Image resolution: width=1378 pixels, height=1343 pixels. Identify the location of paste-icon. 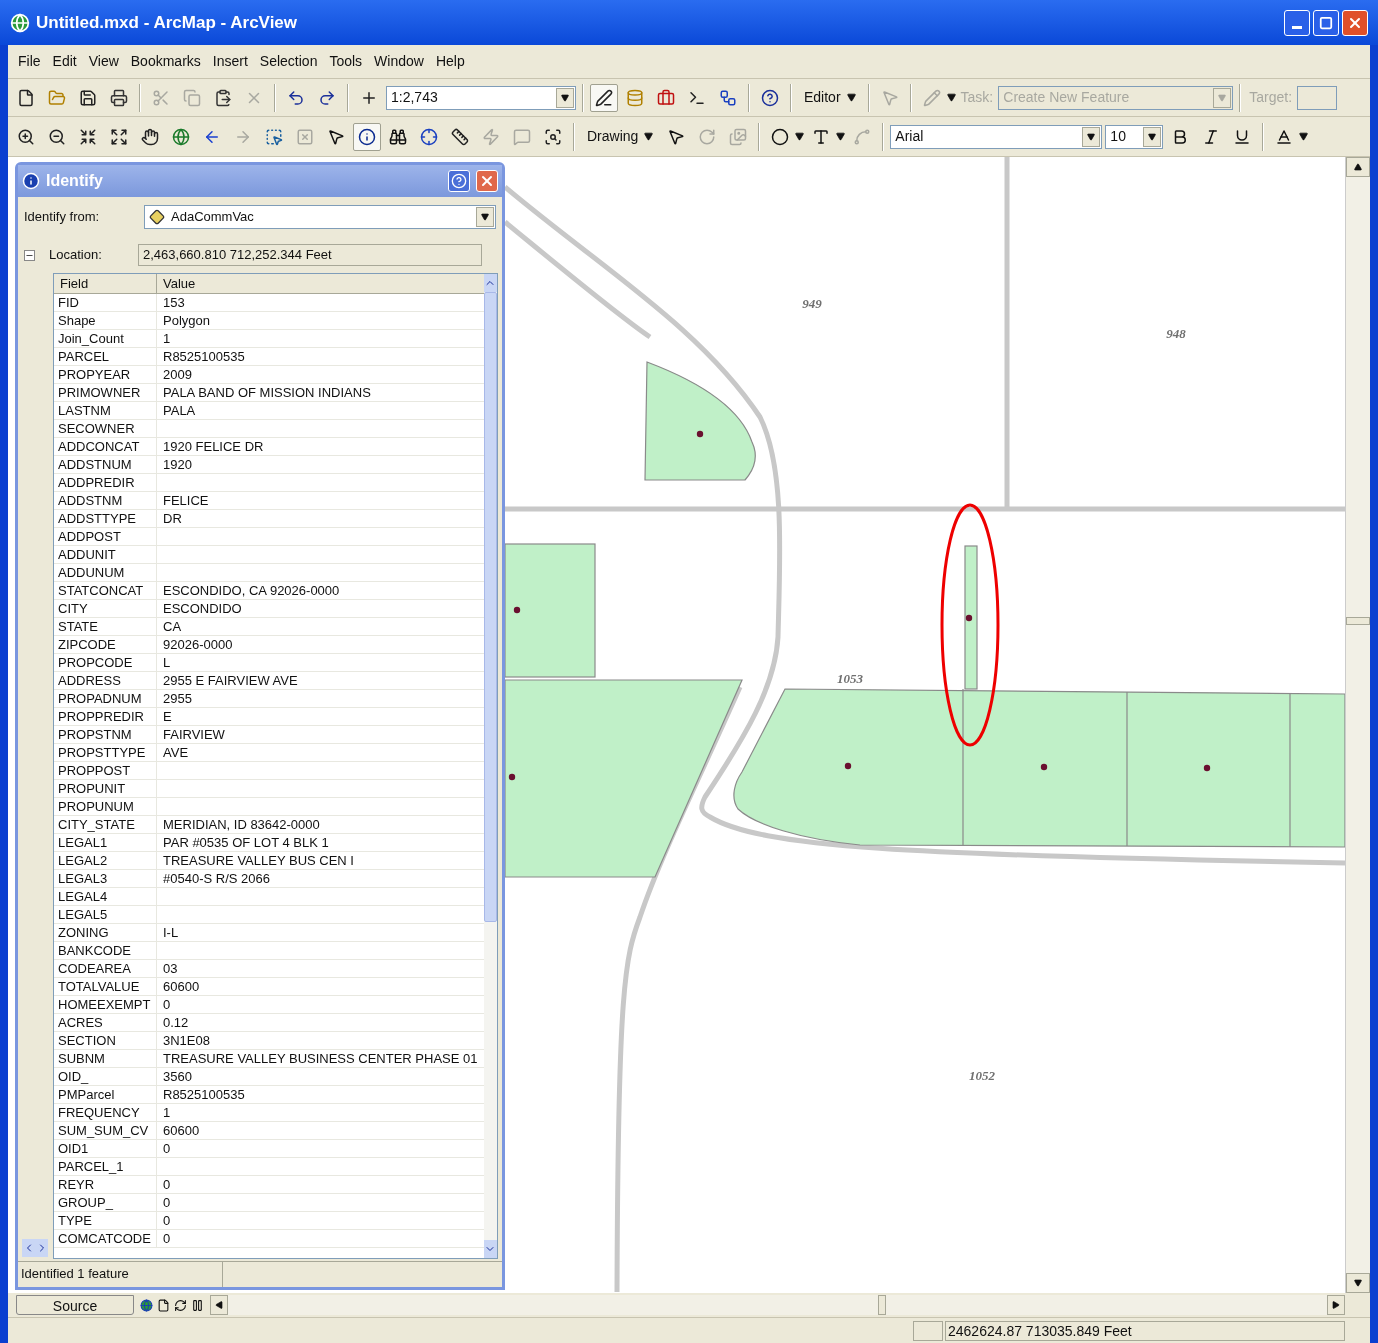
(223, 97).